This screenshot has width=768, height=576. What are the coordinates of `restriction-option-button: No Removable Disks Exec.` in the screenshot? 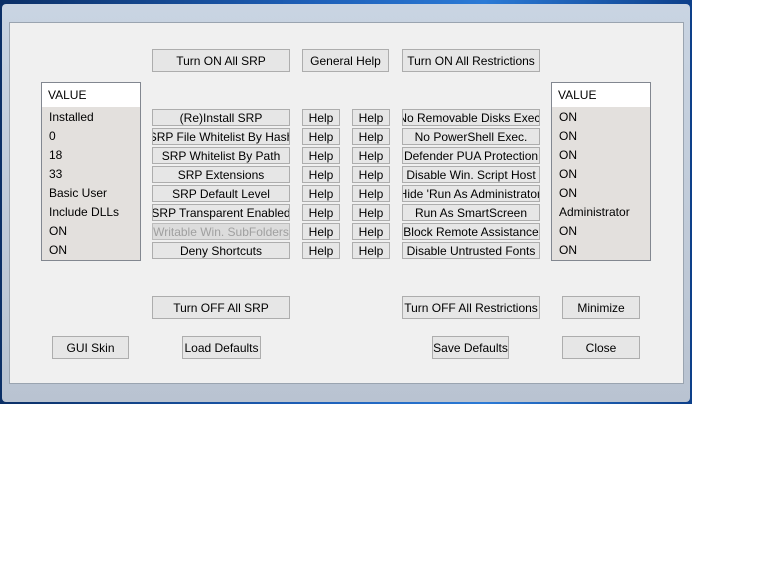 It's located at (471, 117).